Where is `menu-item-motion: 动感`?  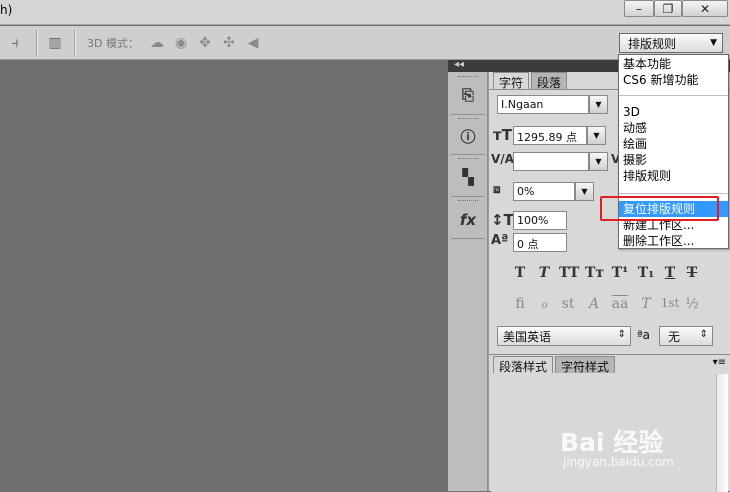
menu-item-motion: 动感 is located at coordinates (673, 128).